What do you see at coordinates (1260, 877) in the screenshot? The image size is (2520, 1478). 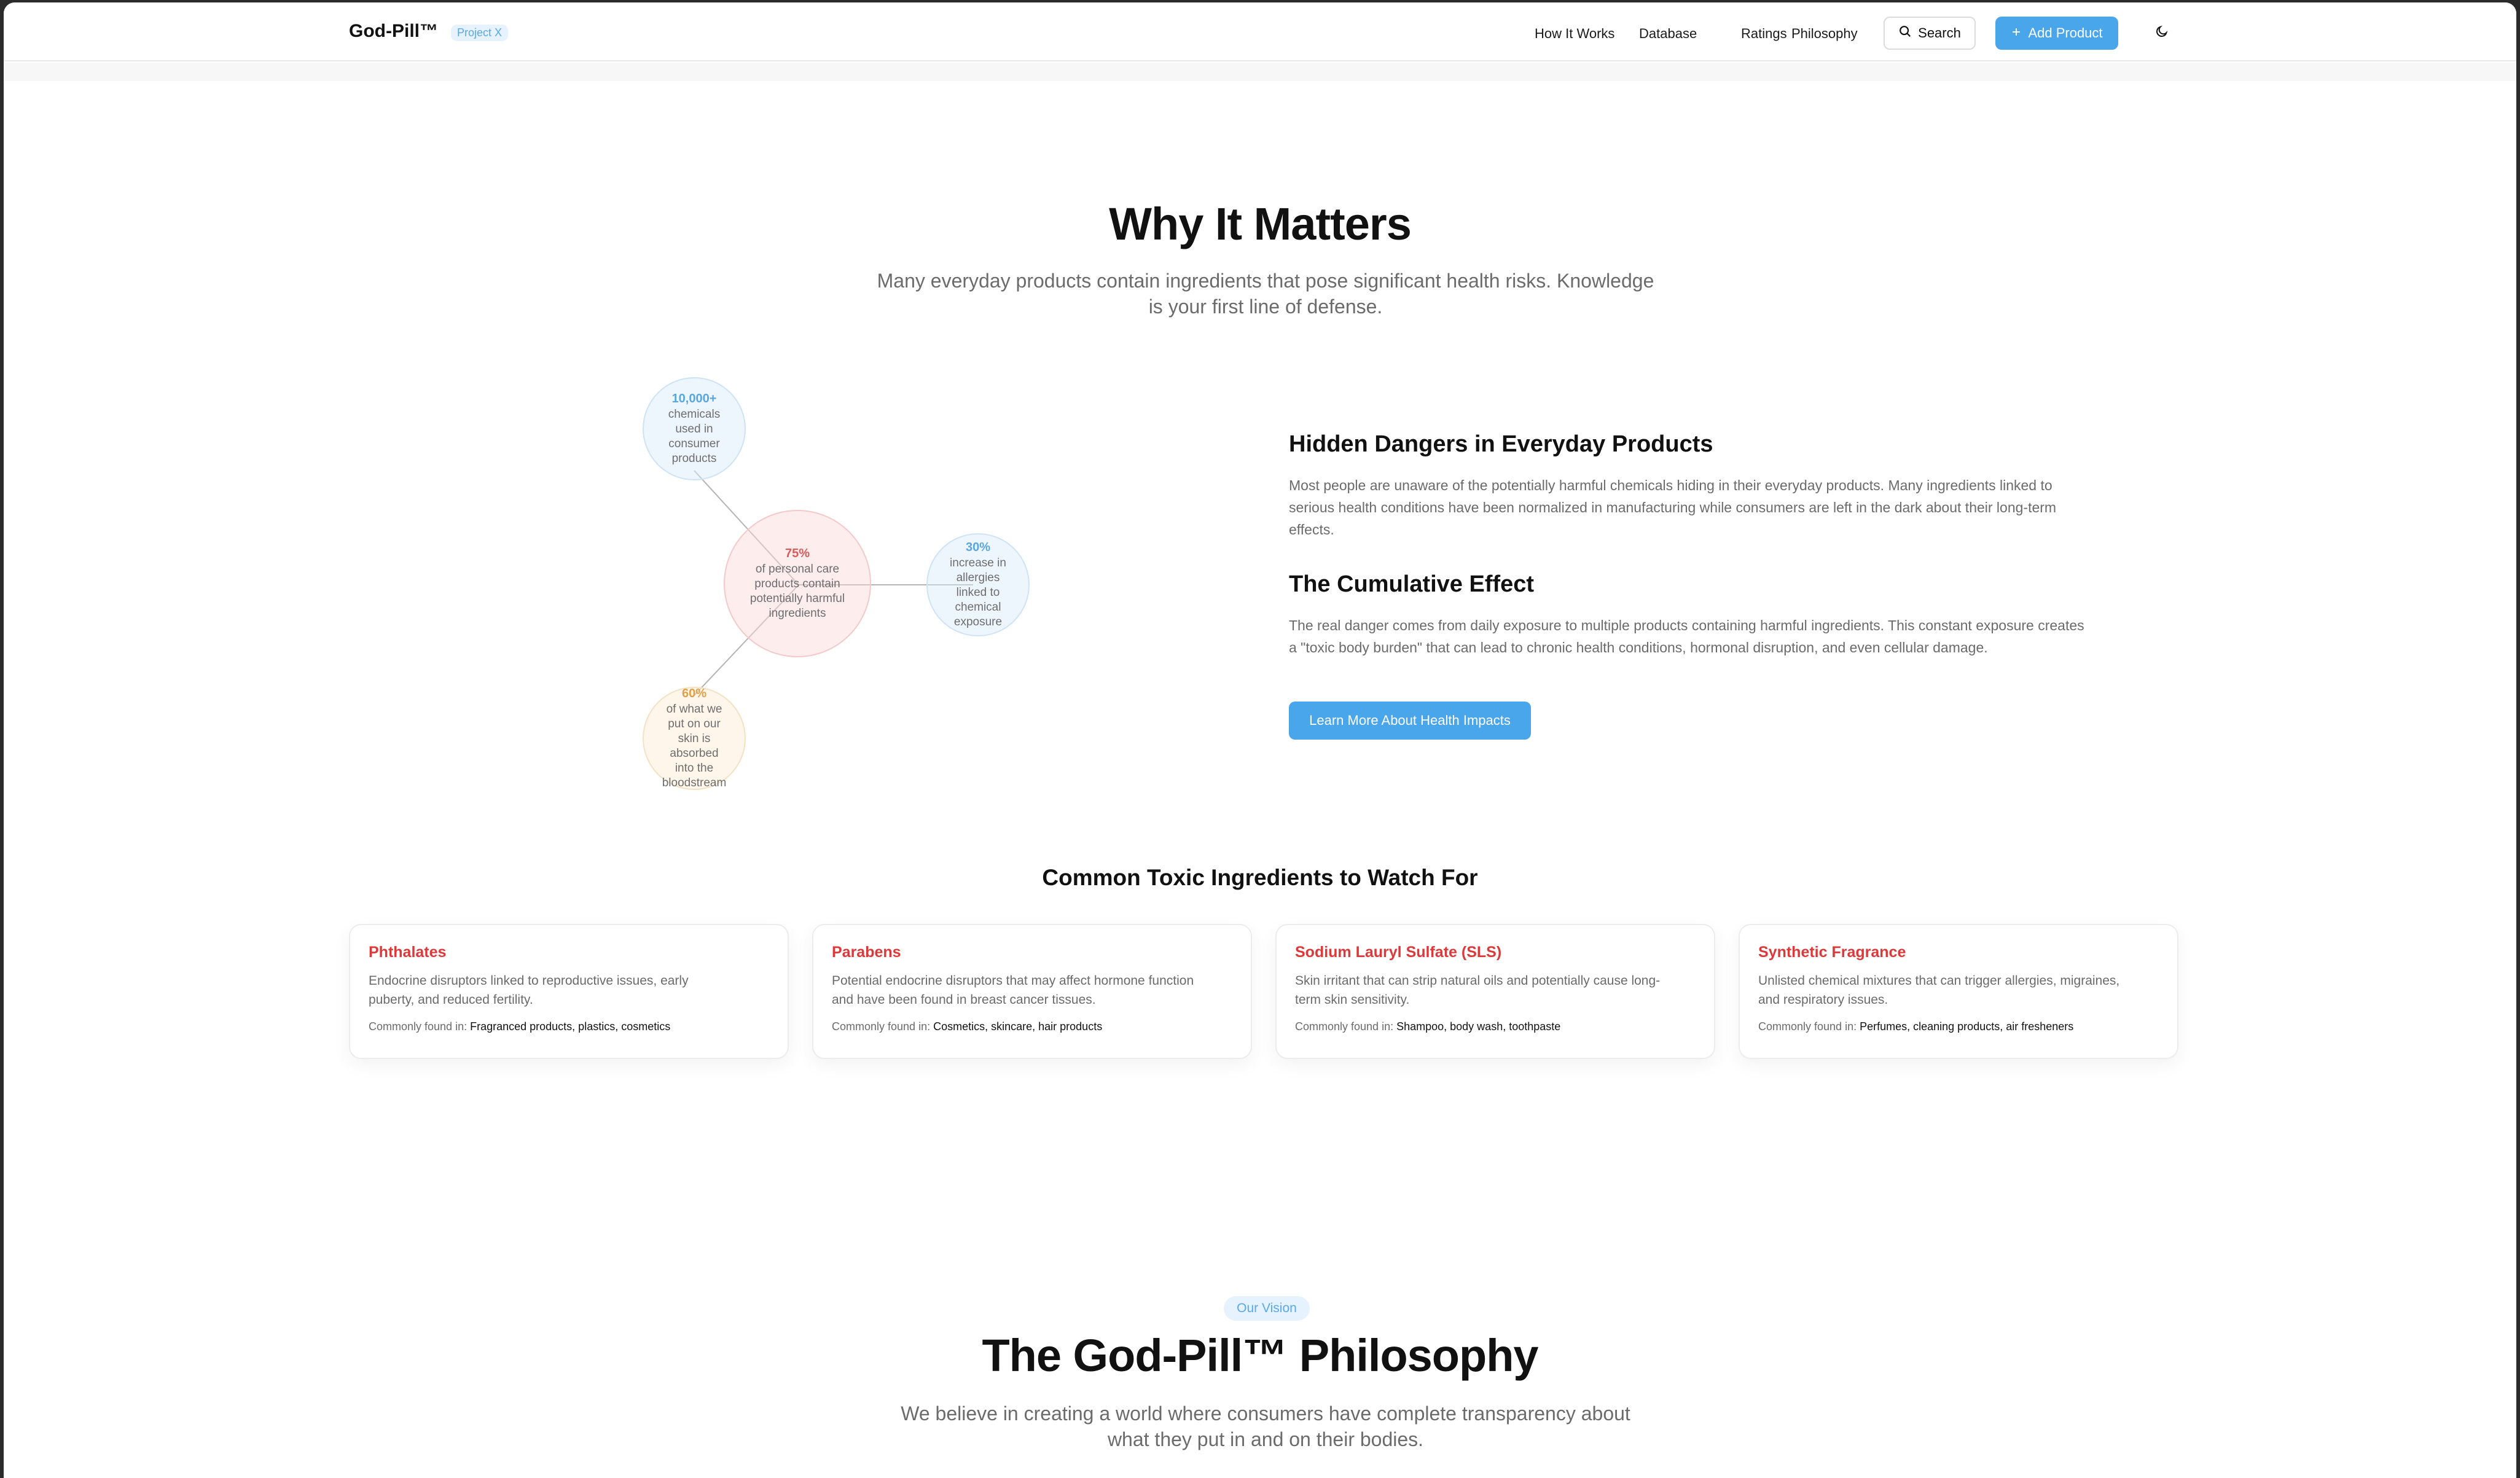 I see `toxic-ingredients-heading: Common Toxic Ingredients to Watch For` at bounding box center [1260, 877].